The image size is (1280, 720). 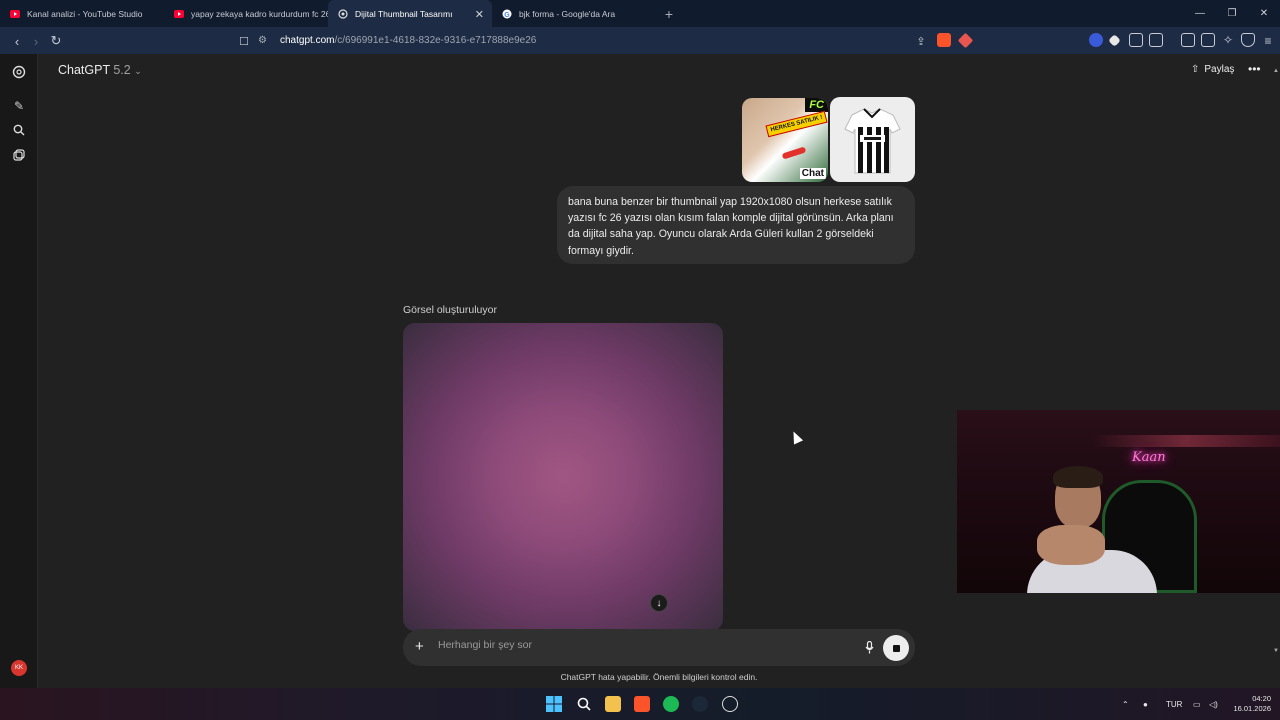 What do you see at coordinates (19, 155) in the screenshot?
I see `library-icon` at bounding box center [19, 155].